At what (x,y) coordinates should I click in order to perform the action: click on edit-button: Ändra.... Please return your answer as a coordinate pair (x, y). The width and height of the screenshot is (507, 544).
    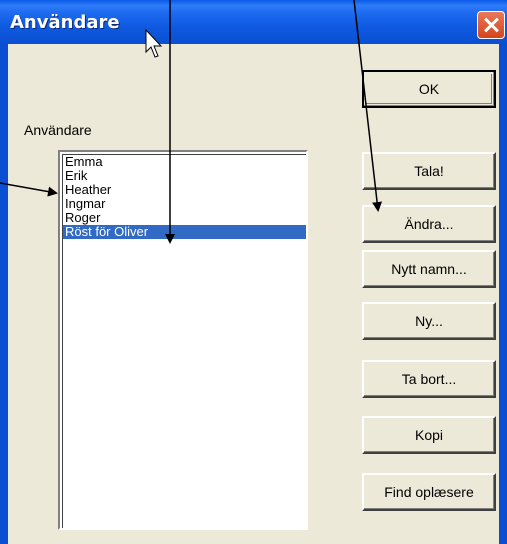
    Looking at the image, I should click on (429, 224).